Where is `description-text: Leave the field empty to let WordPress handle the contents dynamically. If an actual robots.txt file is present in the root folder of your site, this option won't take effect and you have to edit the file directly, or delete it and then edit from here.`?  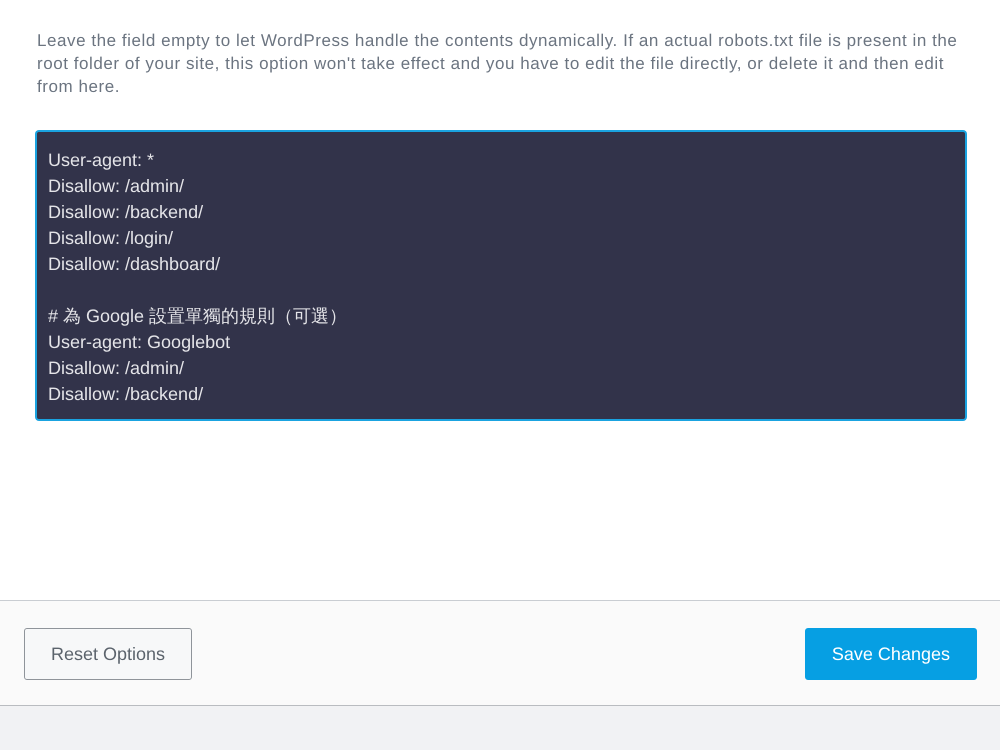 description-text: Leave the field empty to let WordPress handle the contents dynamically. If an actual robots.txt file is present in the root folder of your site, this option won't take effect and you have to edit the file directly, or delete it and then edit from here. is located at coordinates (497, 64).